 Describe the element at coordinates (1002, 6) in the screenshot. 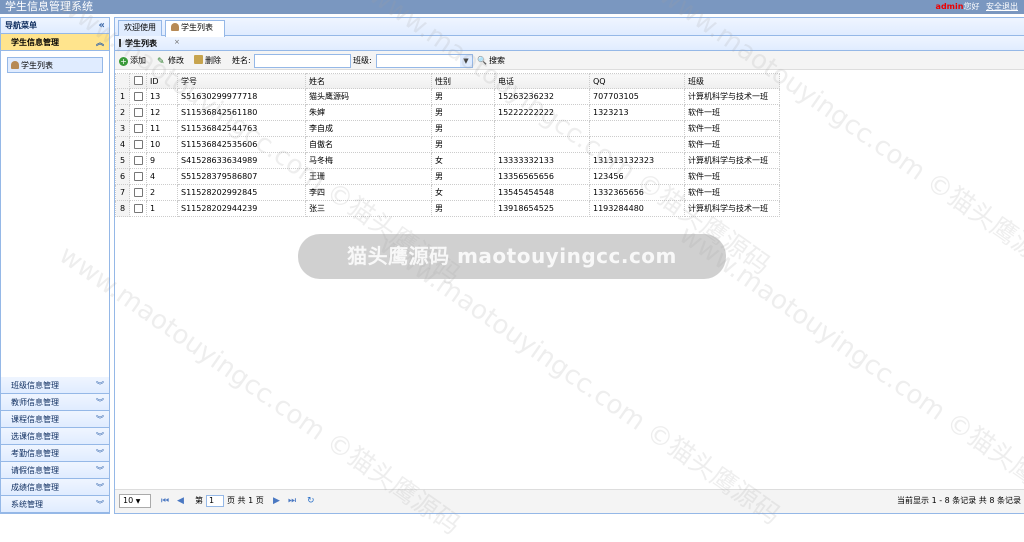

I see `logout-link: 安全退出` at that location.